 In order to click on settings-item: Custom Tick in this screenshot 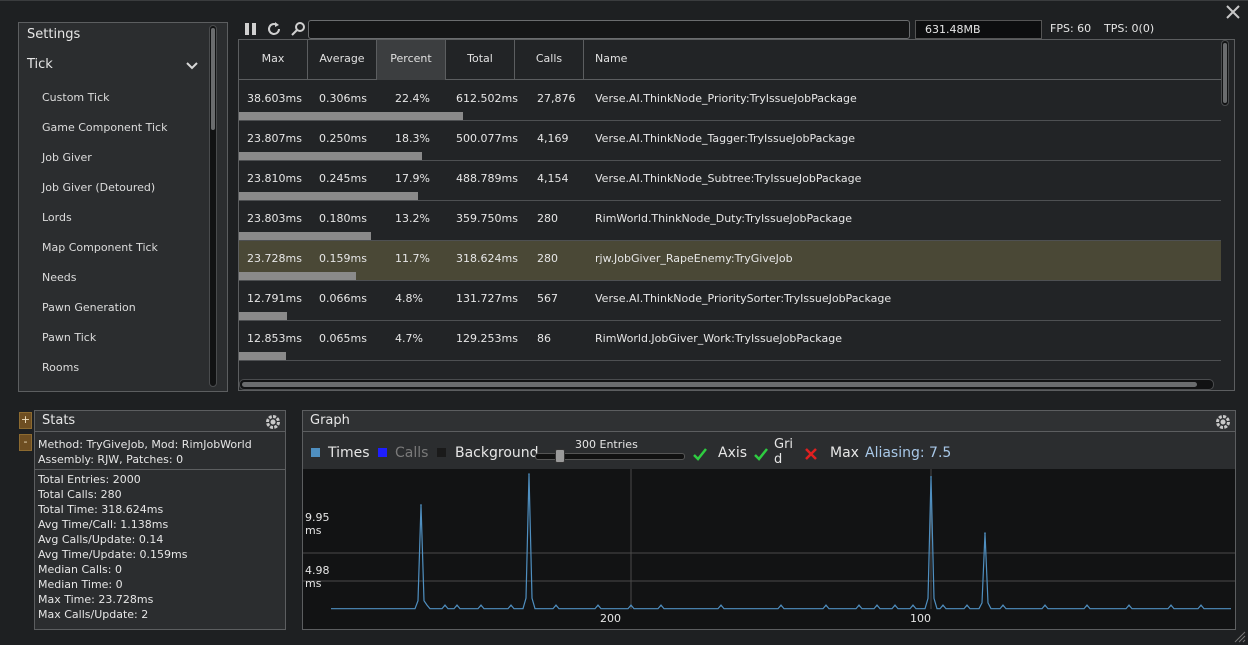, I will do `click(104, 104)`.